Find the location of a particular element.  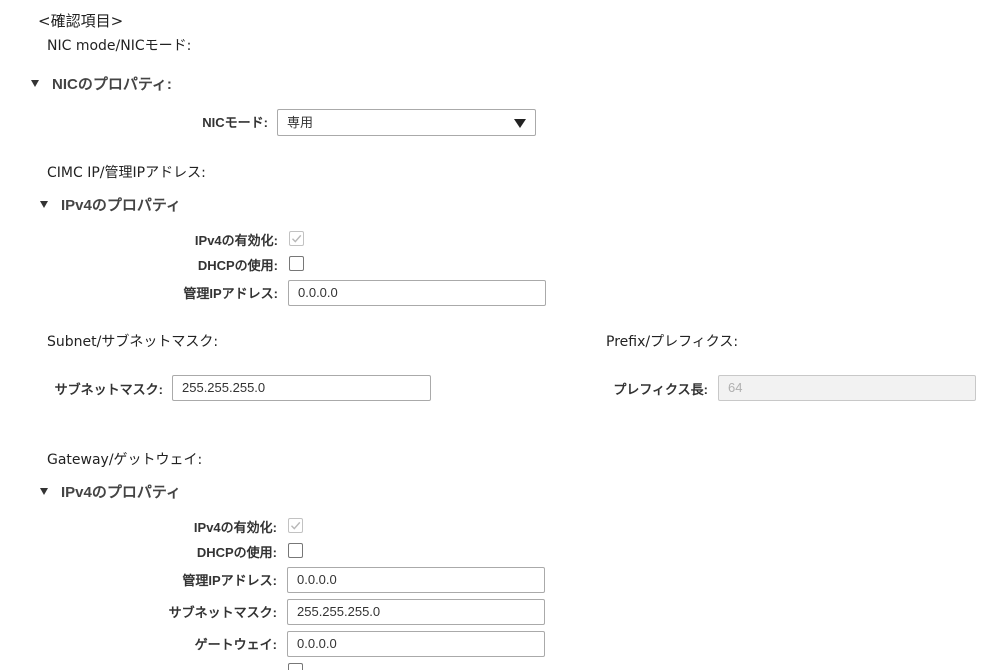

gateway-subnet-mask-label: サブネットマスク: is located at coordinates (222, 612).